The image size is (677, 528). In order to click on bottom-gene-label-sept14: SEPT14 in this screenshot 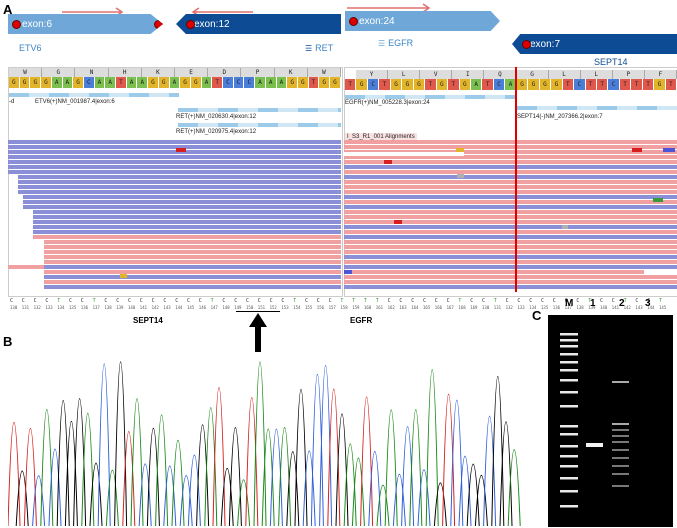, I will do `click(148, 320)`.